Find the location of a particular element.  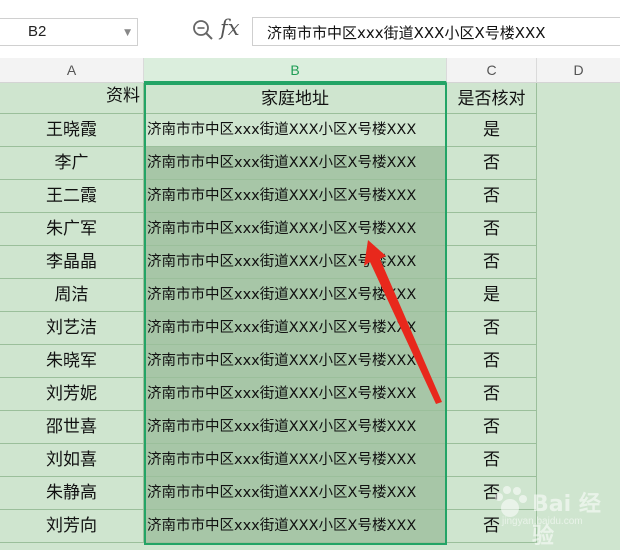

name-box: B2 ▼ is located at coordinates (69, 32).